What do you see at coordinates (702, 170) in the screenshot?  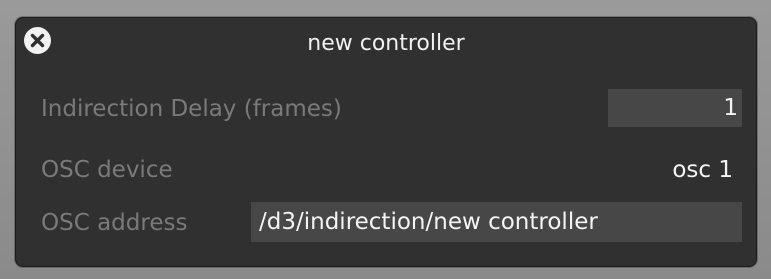 I see `osc-device-value: osc 1` at bounding box center [702, 170].